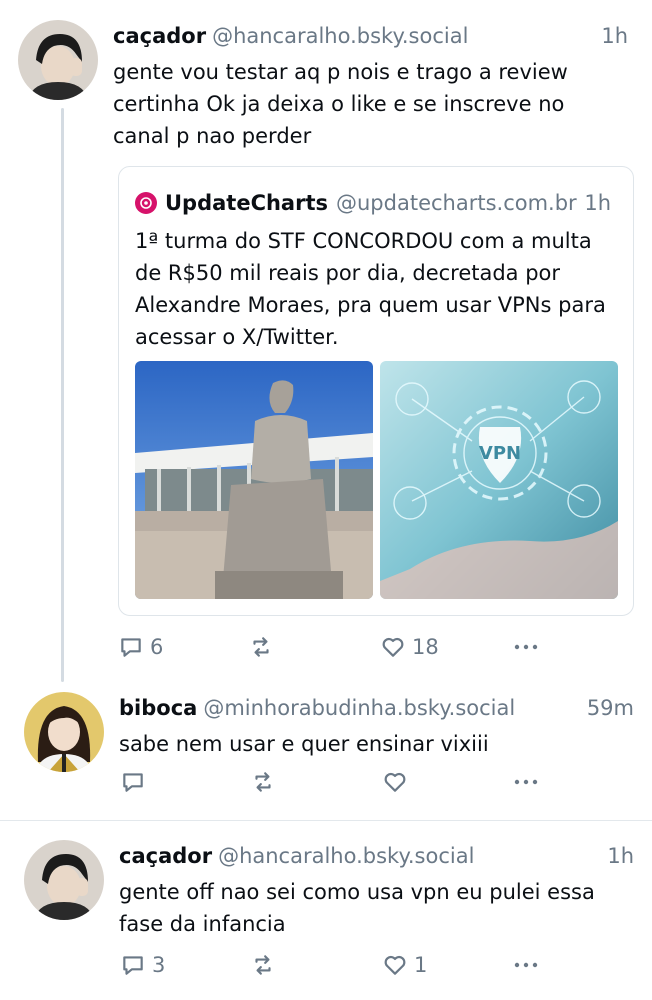 The height and width of the screenshot is (1000, 652). Describe the element at coordinates (304, 744) in the screenshot. I see `post-text: sabe nem usar e quer ensinar vixiii` at that location.